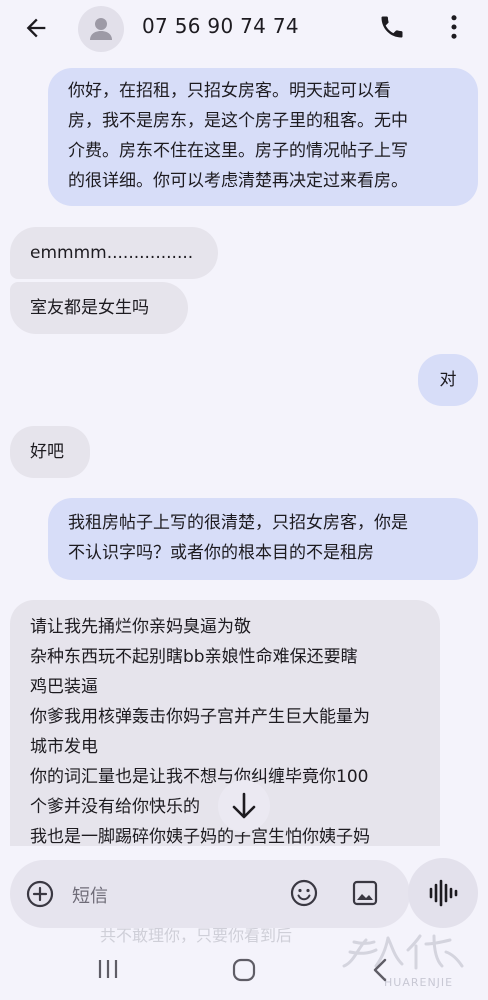 The width and height of the screenshot is (488, 1000). I want to click on message-bubble-outgoing: 对, so click(448, 380).